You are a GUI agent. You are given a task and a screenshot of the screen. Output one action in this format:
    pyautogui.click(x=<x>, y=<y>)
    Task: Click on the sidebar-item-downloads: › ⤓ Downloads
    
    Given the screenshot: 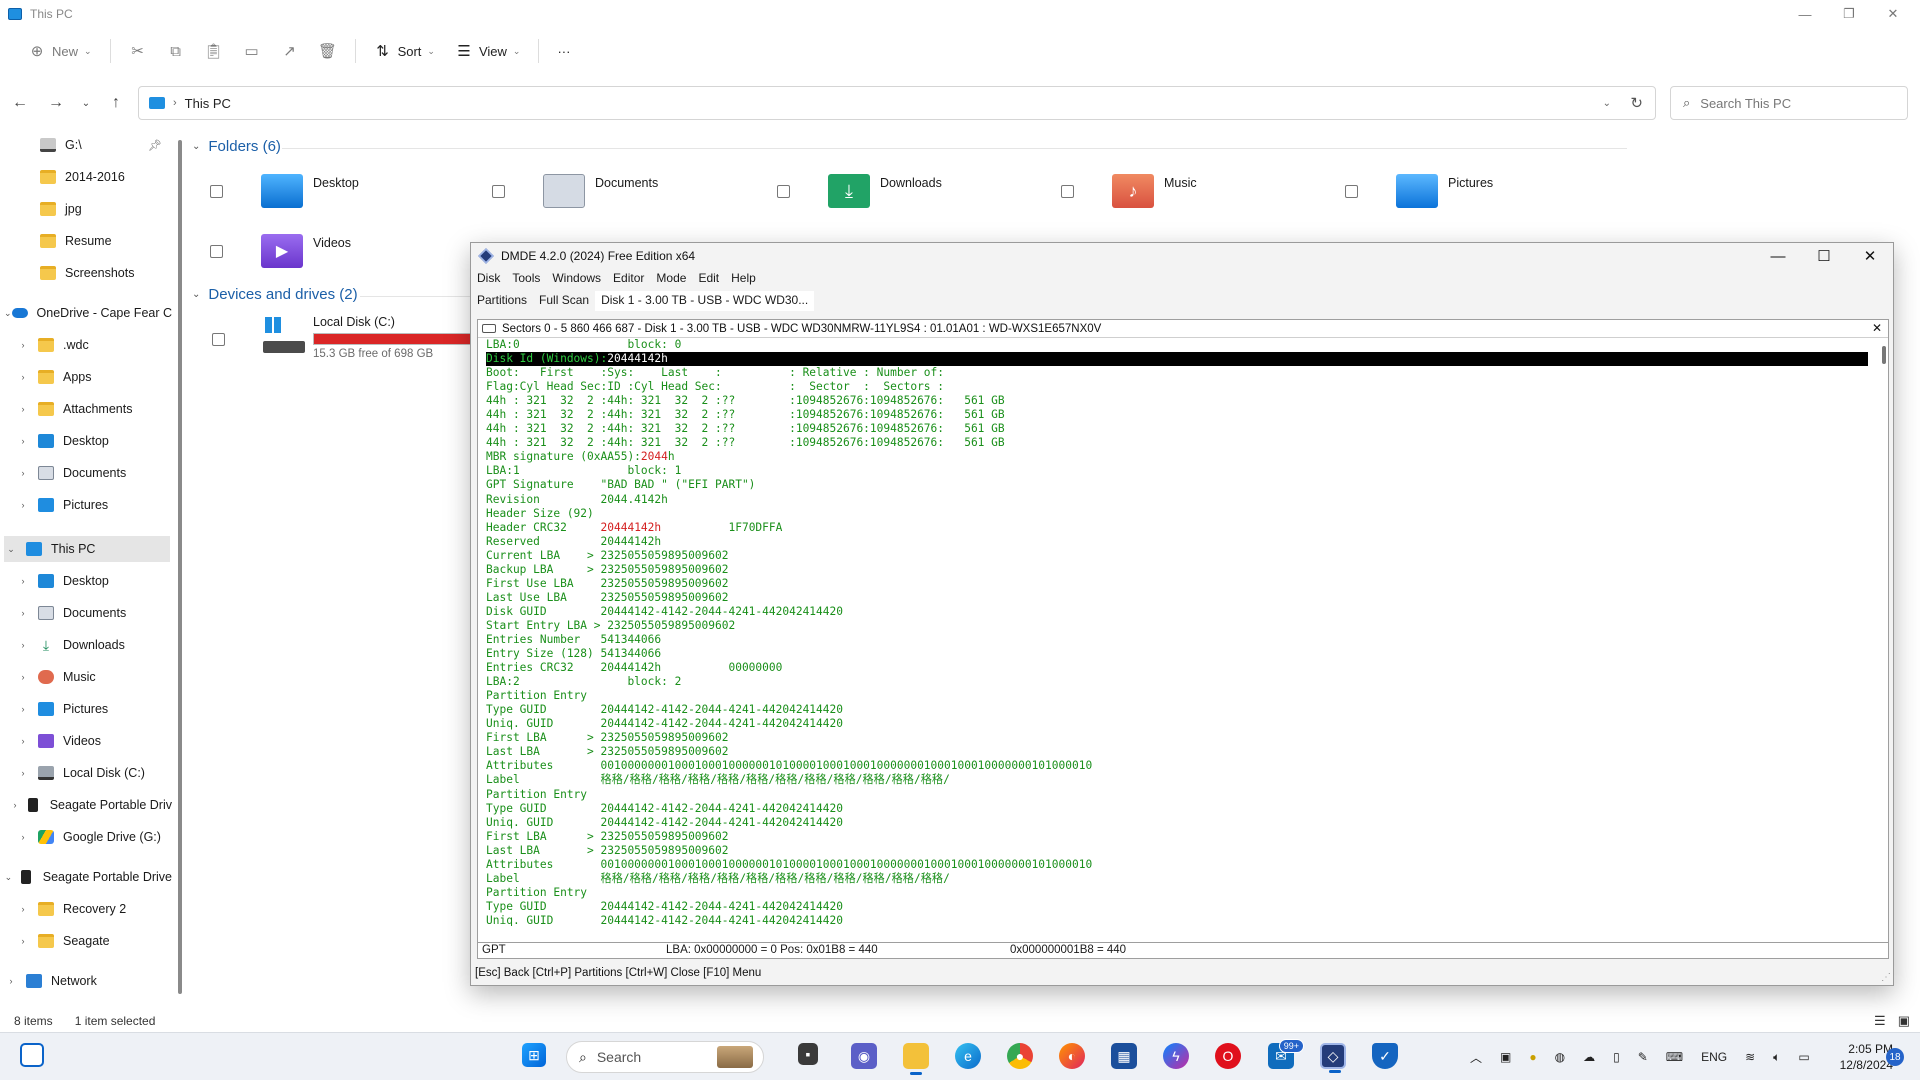 What is the action you would take?
    pyautogui.click(x=86, y=645)
    